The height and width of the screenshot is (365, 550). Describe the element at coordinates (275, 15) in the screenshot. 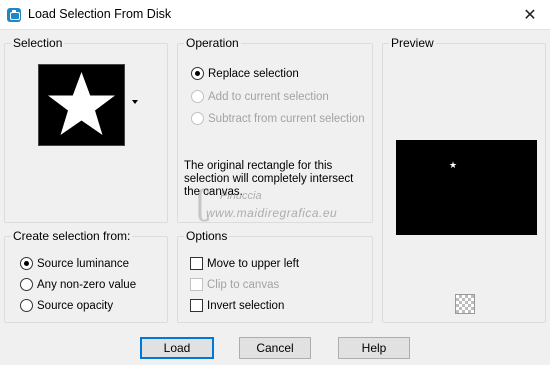

I see `title-bar: Load Selection From Disk ✕` at that location.